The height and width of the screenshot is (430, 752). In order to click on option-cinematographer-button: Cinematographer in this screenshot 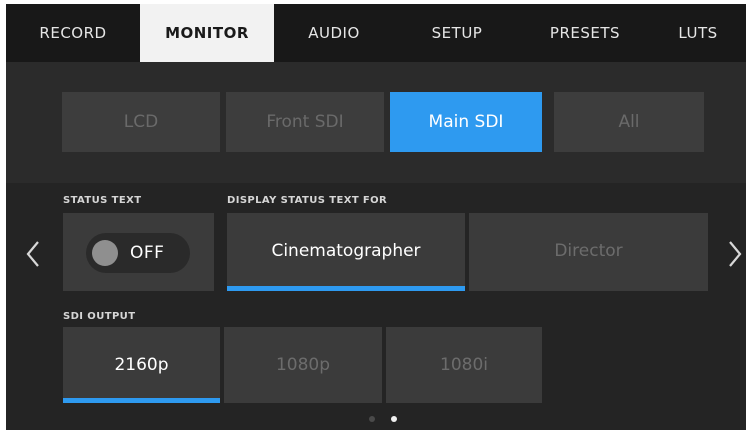, I will do `click(346, 252)`.